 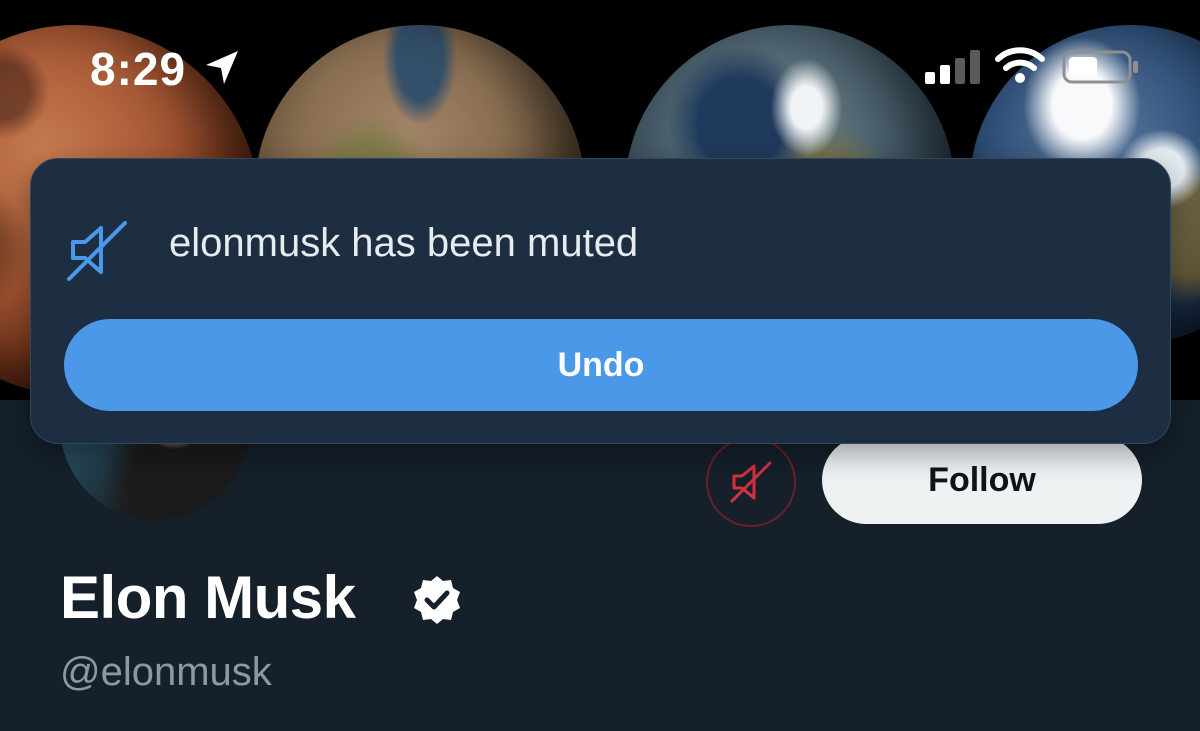 I want to click on battery-icon, so click(x=1100, y=67).